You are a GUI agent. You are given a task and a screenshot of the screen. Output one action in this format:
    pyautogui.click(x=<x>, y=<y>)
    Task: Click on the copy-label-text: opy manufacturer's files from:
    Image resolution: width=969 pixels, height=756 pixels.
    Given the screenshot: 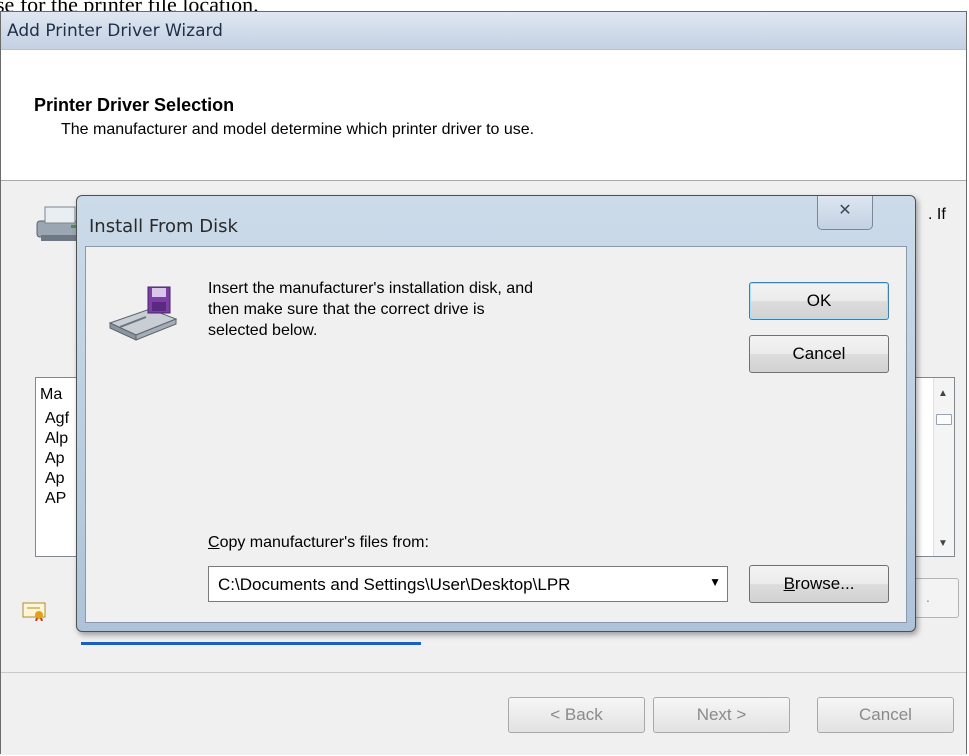 What is the action you would take?
    pyautogui.click(x=324, y=542)
    